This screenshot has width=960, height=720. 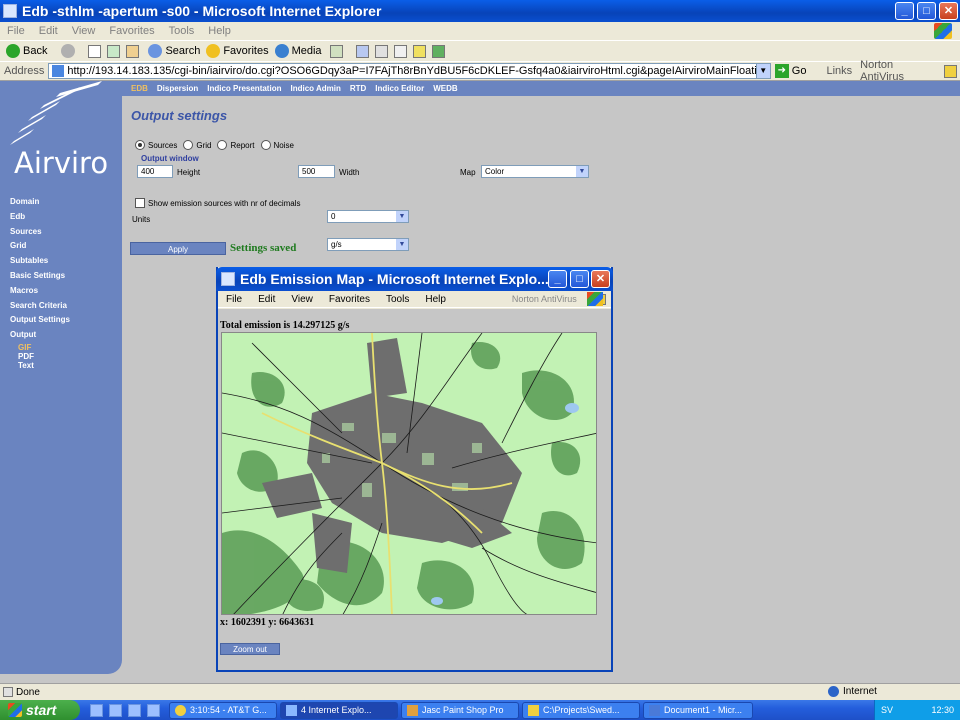 I want to click on menu-edit: Edit, so click(x=48, y=31).